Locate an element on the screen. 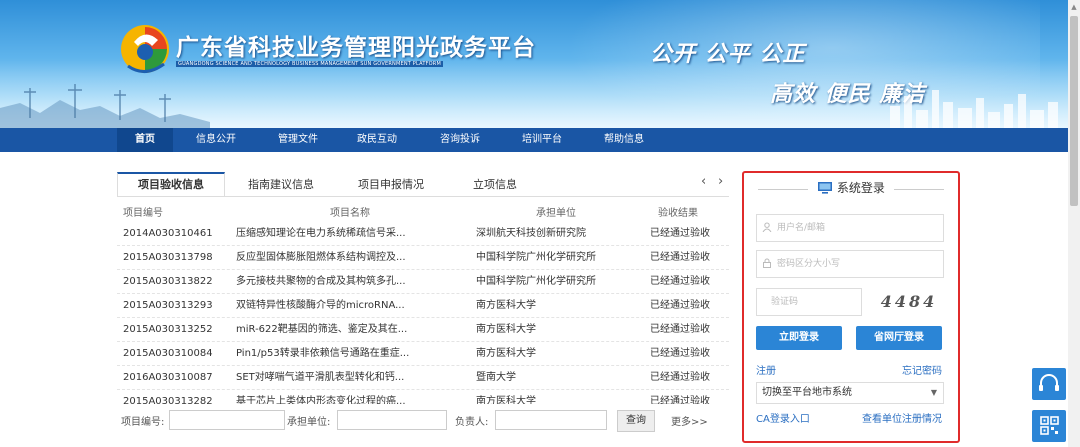 This screenshot has width=1080, height=447. slogan-primary: 公开 公平 公正 is located at coordinates (728, 54).